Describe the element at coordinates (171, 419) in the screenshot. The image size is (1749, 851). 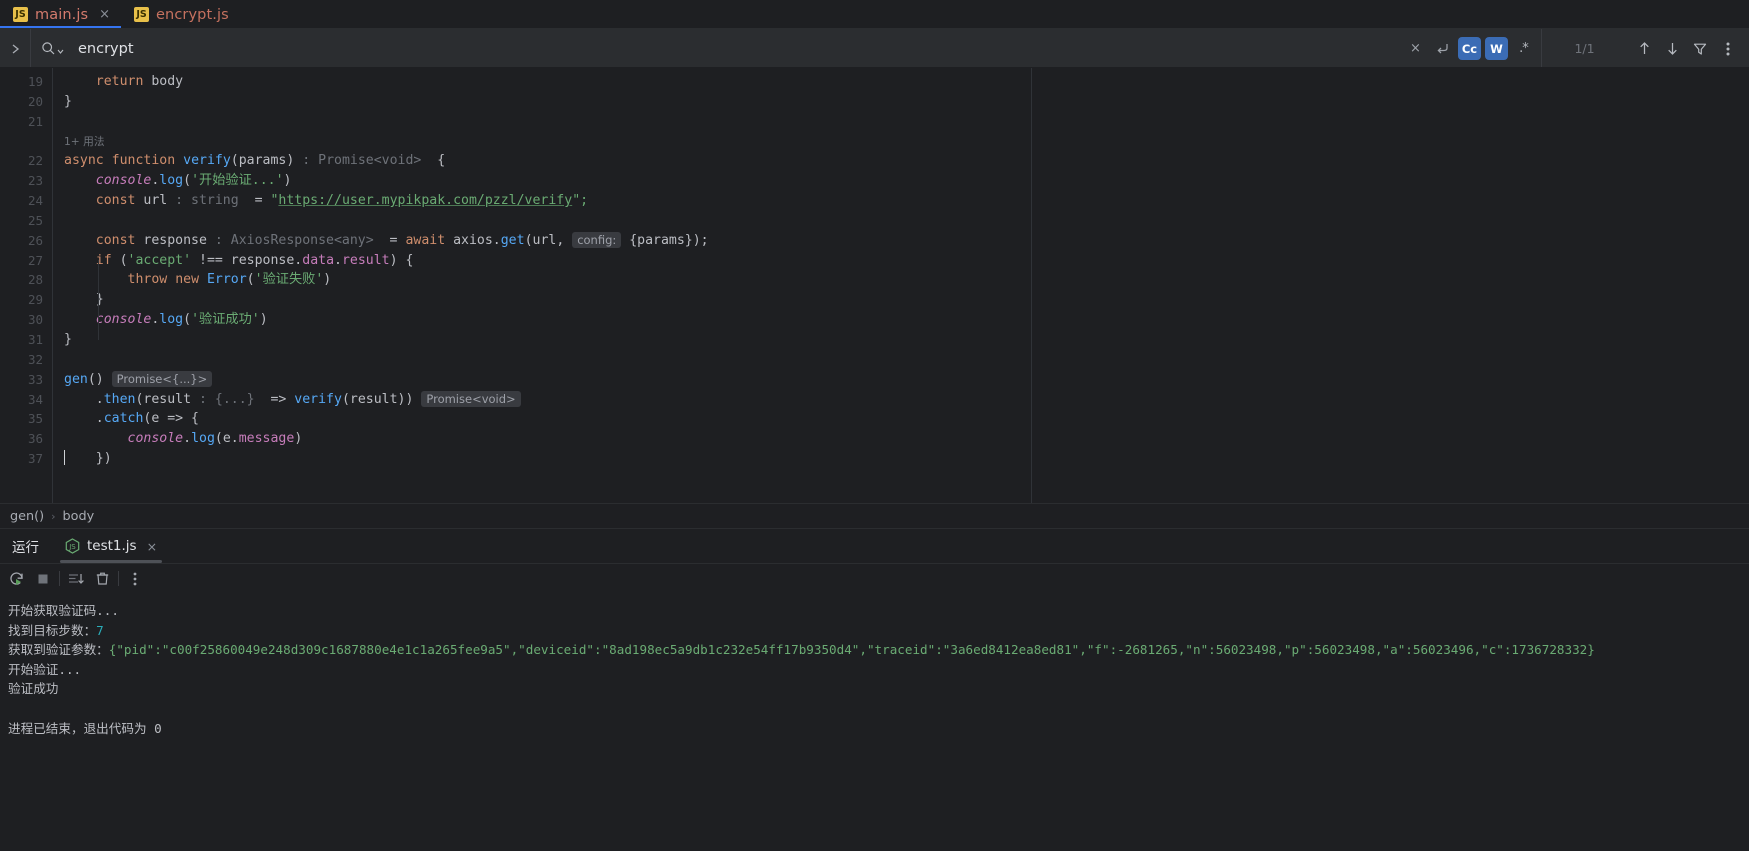
I see `code-token: (e => {` at that location.